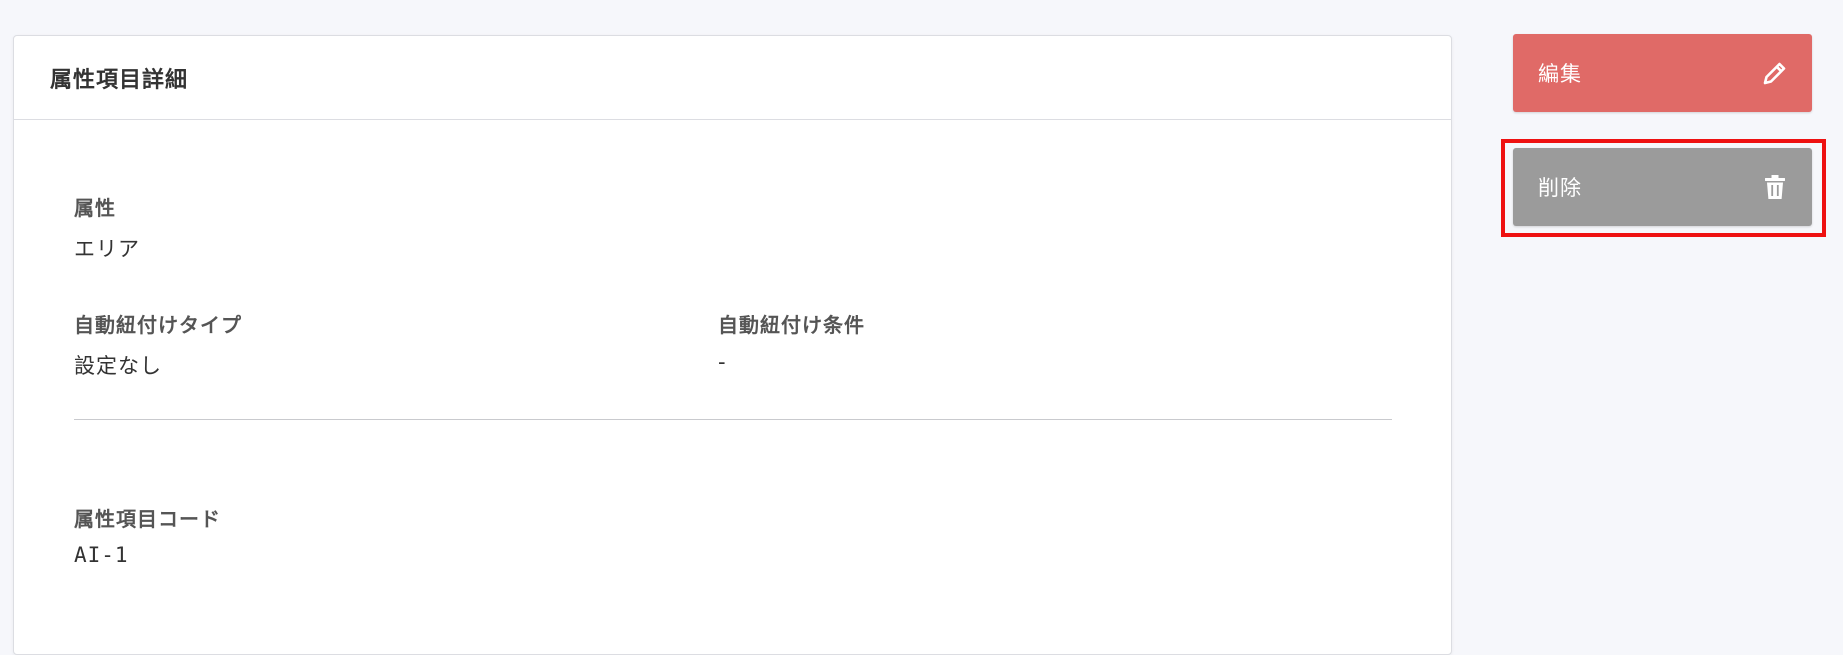 The width and height of the screenshot is (1843, 655). I want to click on edit-button: 編集, so click(1662, 73).